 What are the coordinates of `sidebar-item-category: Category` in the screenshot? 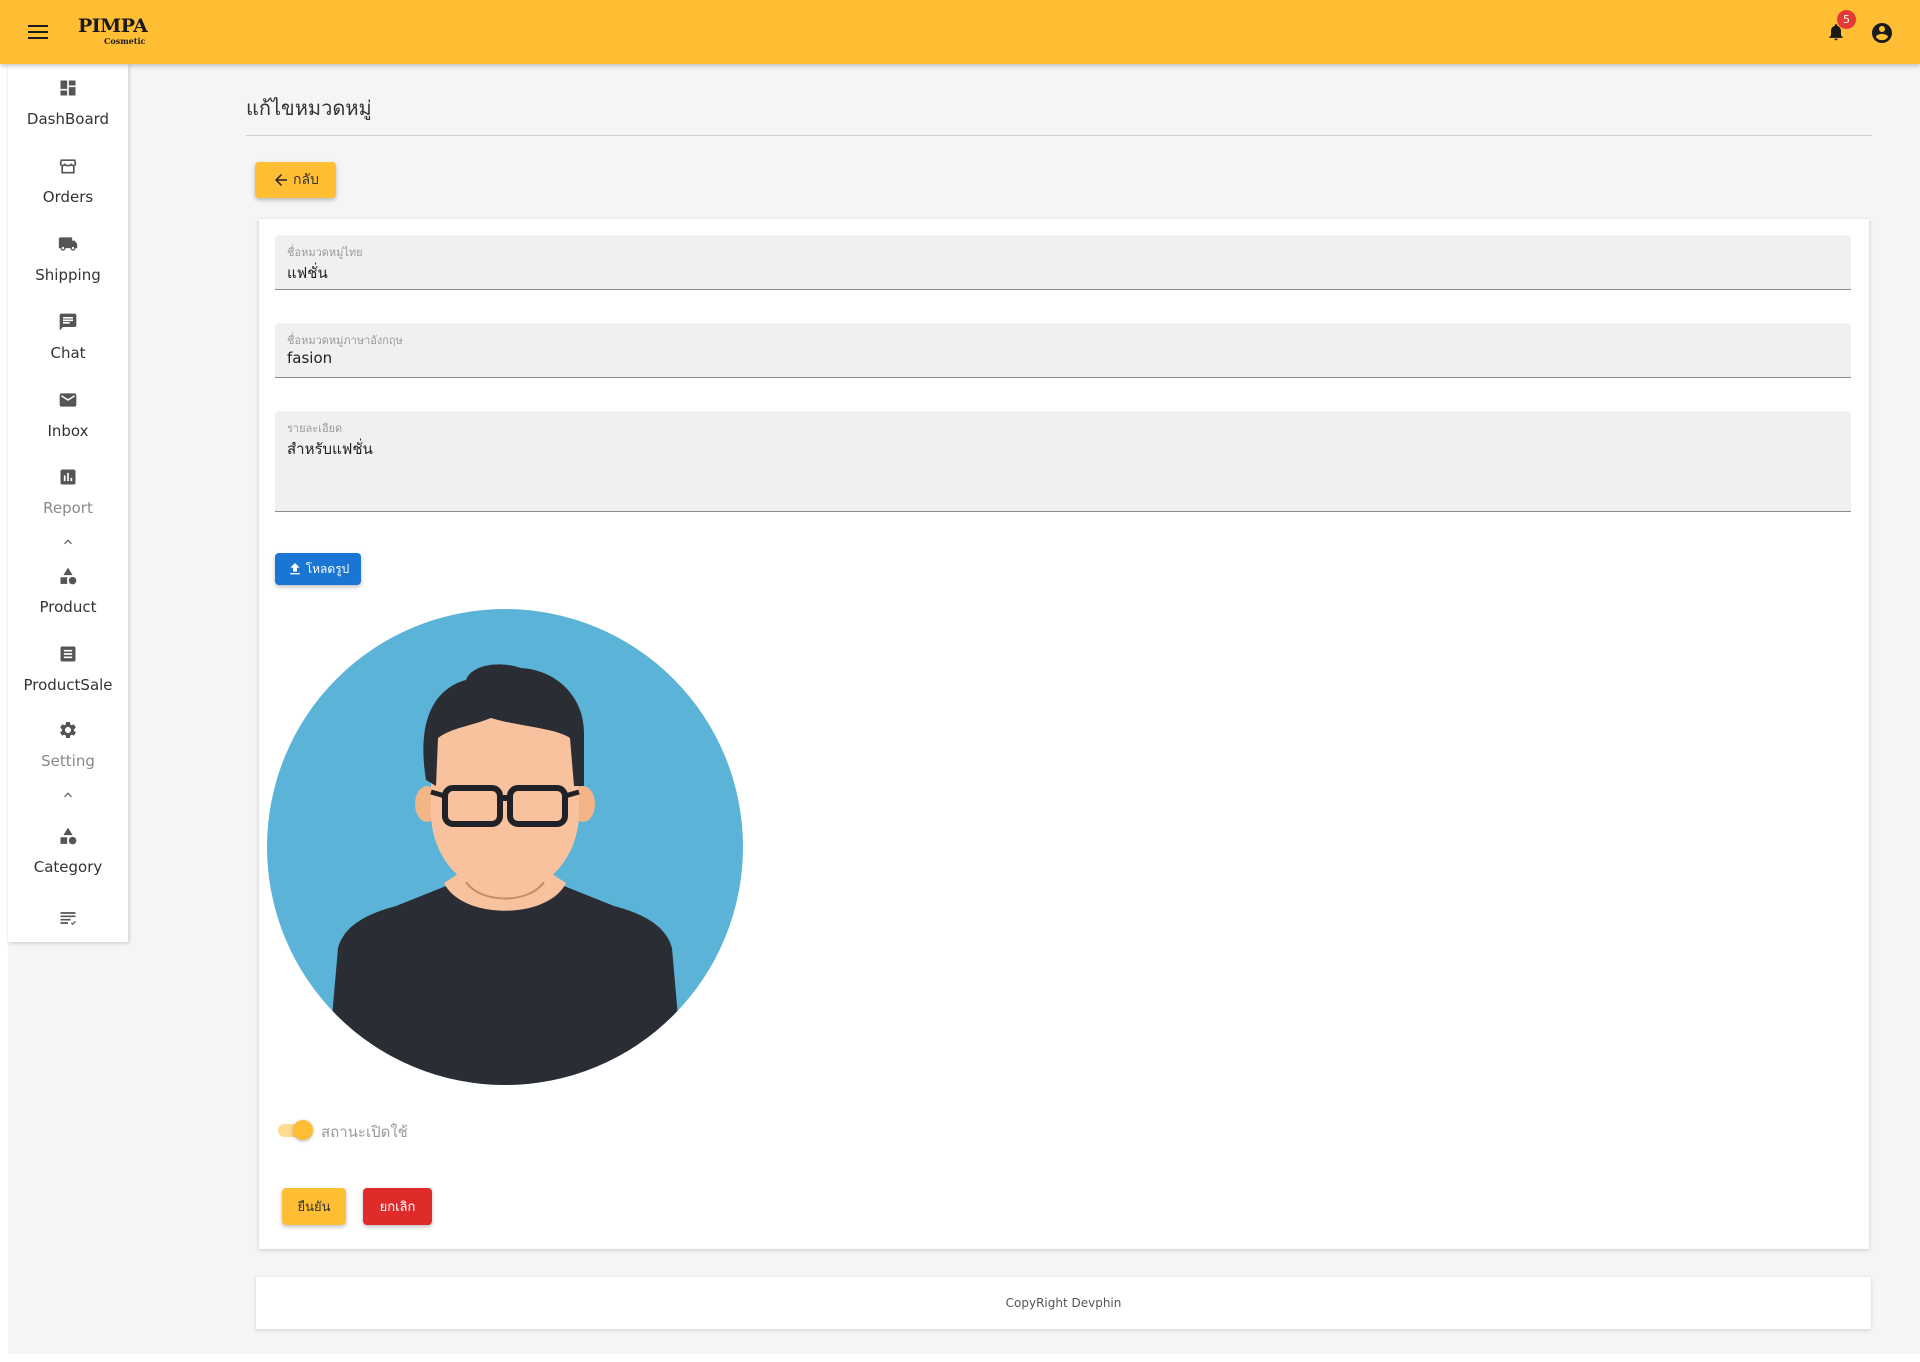 It's located at (68, 861).